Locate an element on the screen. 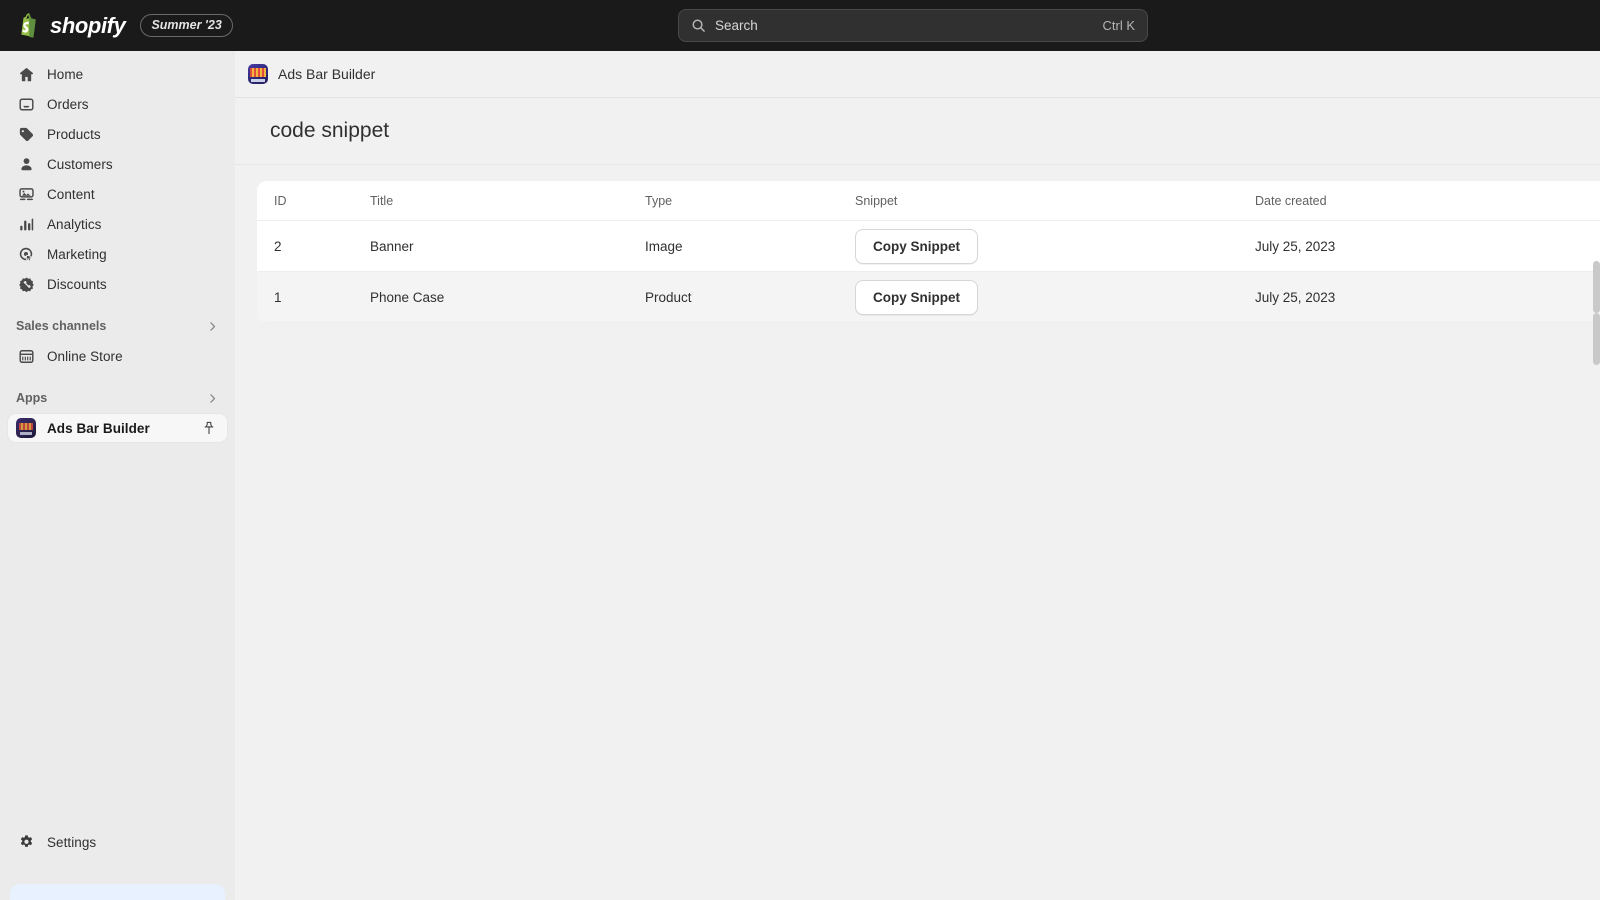 The height and width of the screenshot is (900, 1600). cell-title: Phone Case is located at coordinates (507, 297).